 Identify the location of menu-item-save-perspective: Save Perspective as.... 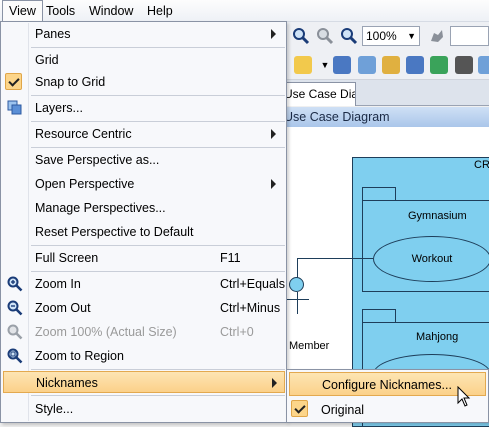
(144, 160).